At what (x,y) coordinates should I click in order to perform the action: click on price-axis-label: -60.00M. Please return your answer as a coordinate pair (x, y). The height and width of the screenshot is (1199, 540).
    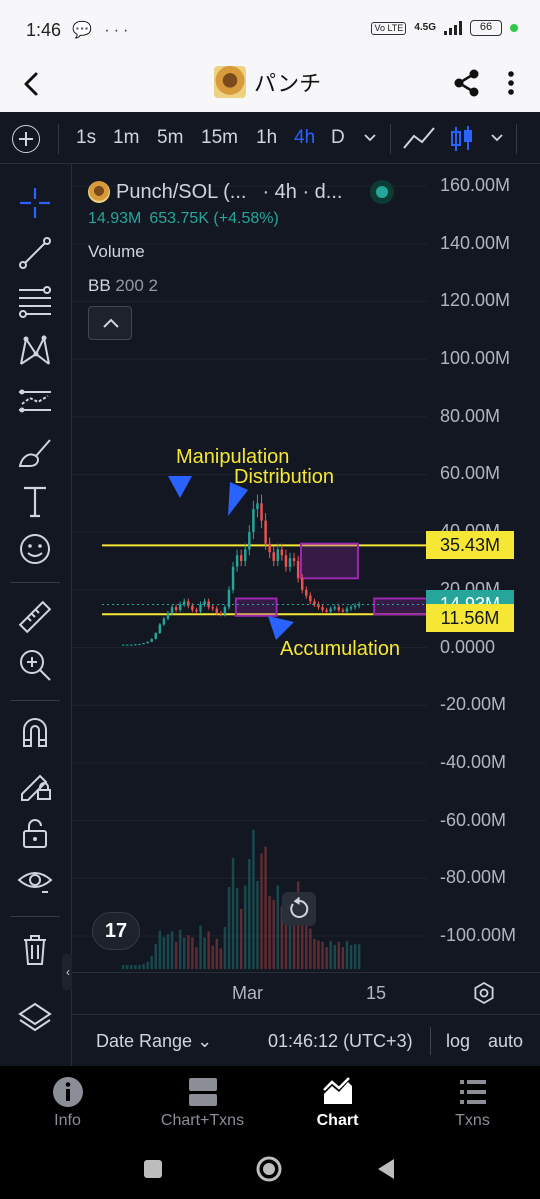
    Looking at the image, I should click on (473, 819).